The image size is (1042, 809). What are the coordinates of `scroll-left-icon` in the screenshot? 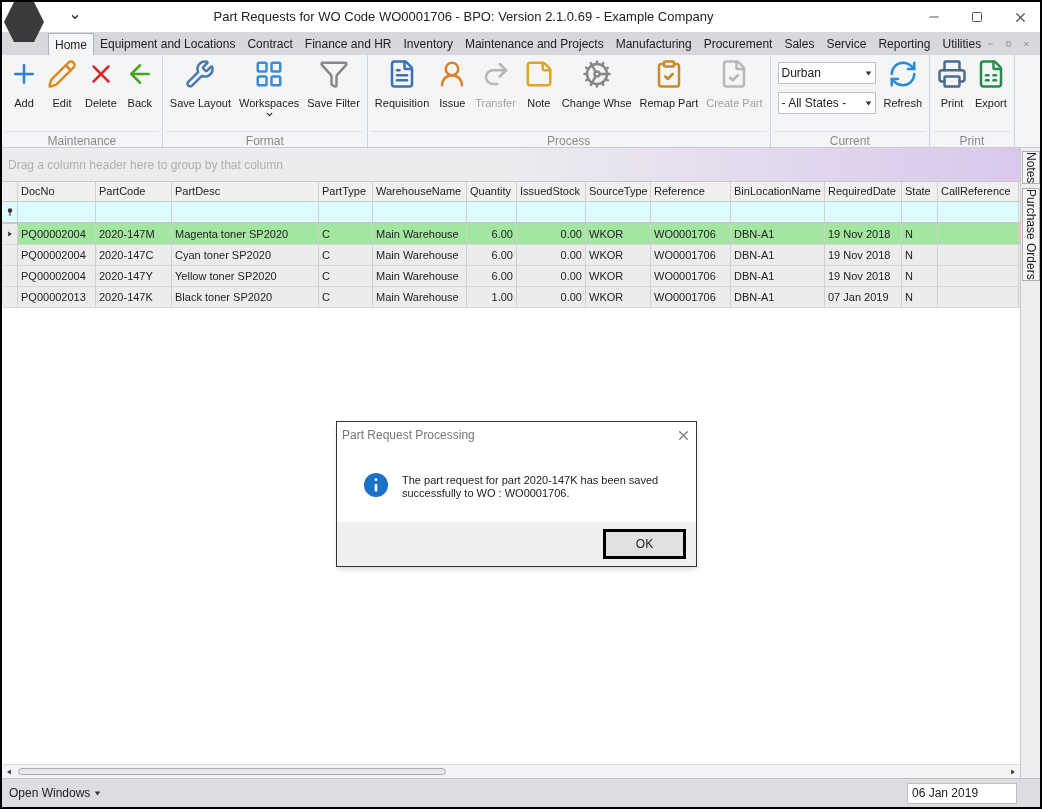 It's located at (9, 771).